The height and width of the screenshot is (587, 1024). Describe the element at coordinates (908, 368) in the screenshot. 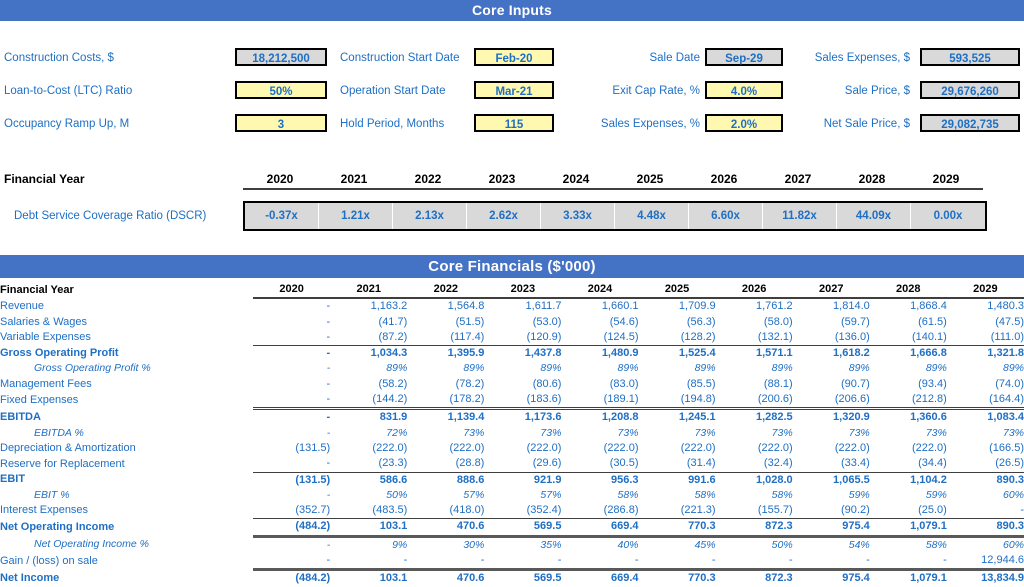

I see `financials-cell-gross-operating-profit-2028: 89%` at that location.